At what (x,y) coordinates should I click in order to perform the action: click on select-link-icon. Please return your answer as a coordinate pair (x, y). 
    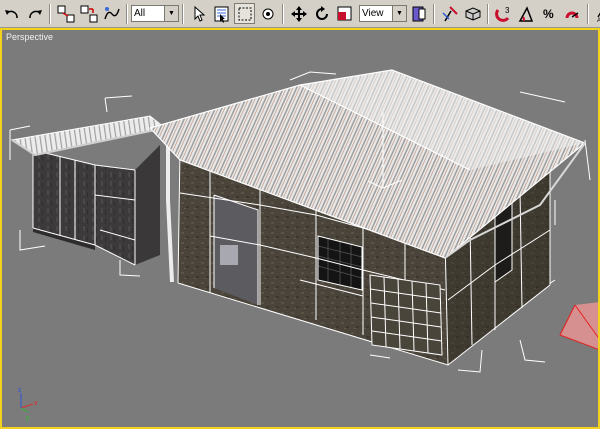
    Looking at the image, I should click on (65, 13).